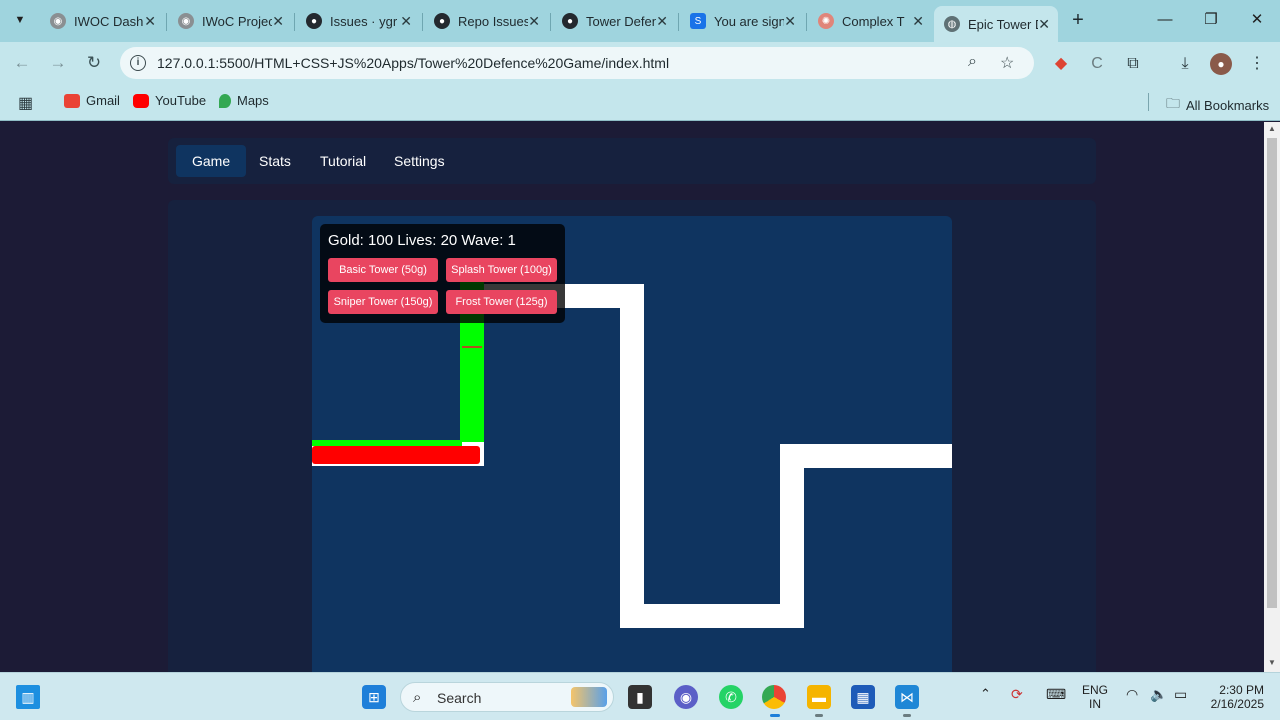 The width and height of the screenshot is (1280, 720). Describe the element at coordinates (25, 103) in the screenshot. I see `apps-grid-icon: ▦` at that location.